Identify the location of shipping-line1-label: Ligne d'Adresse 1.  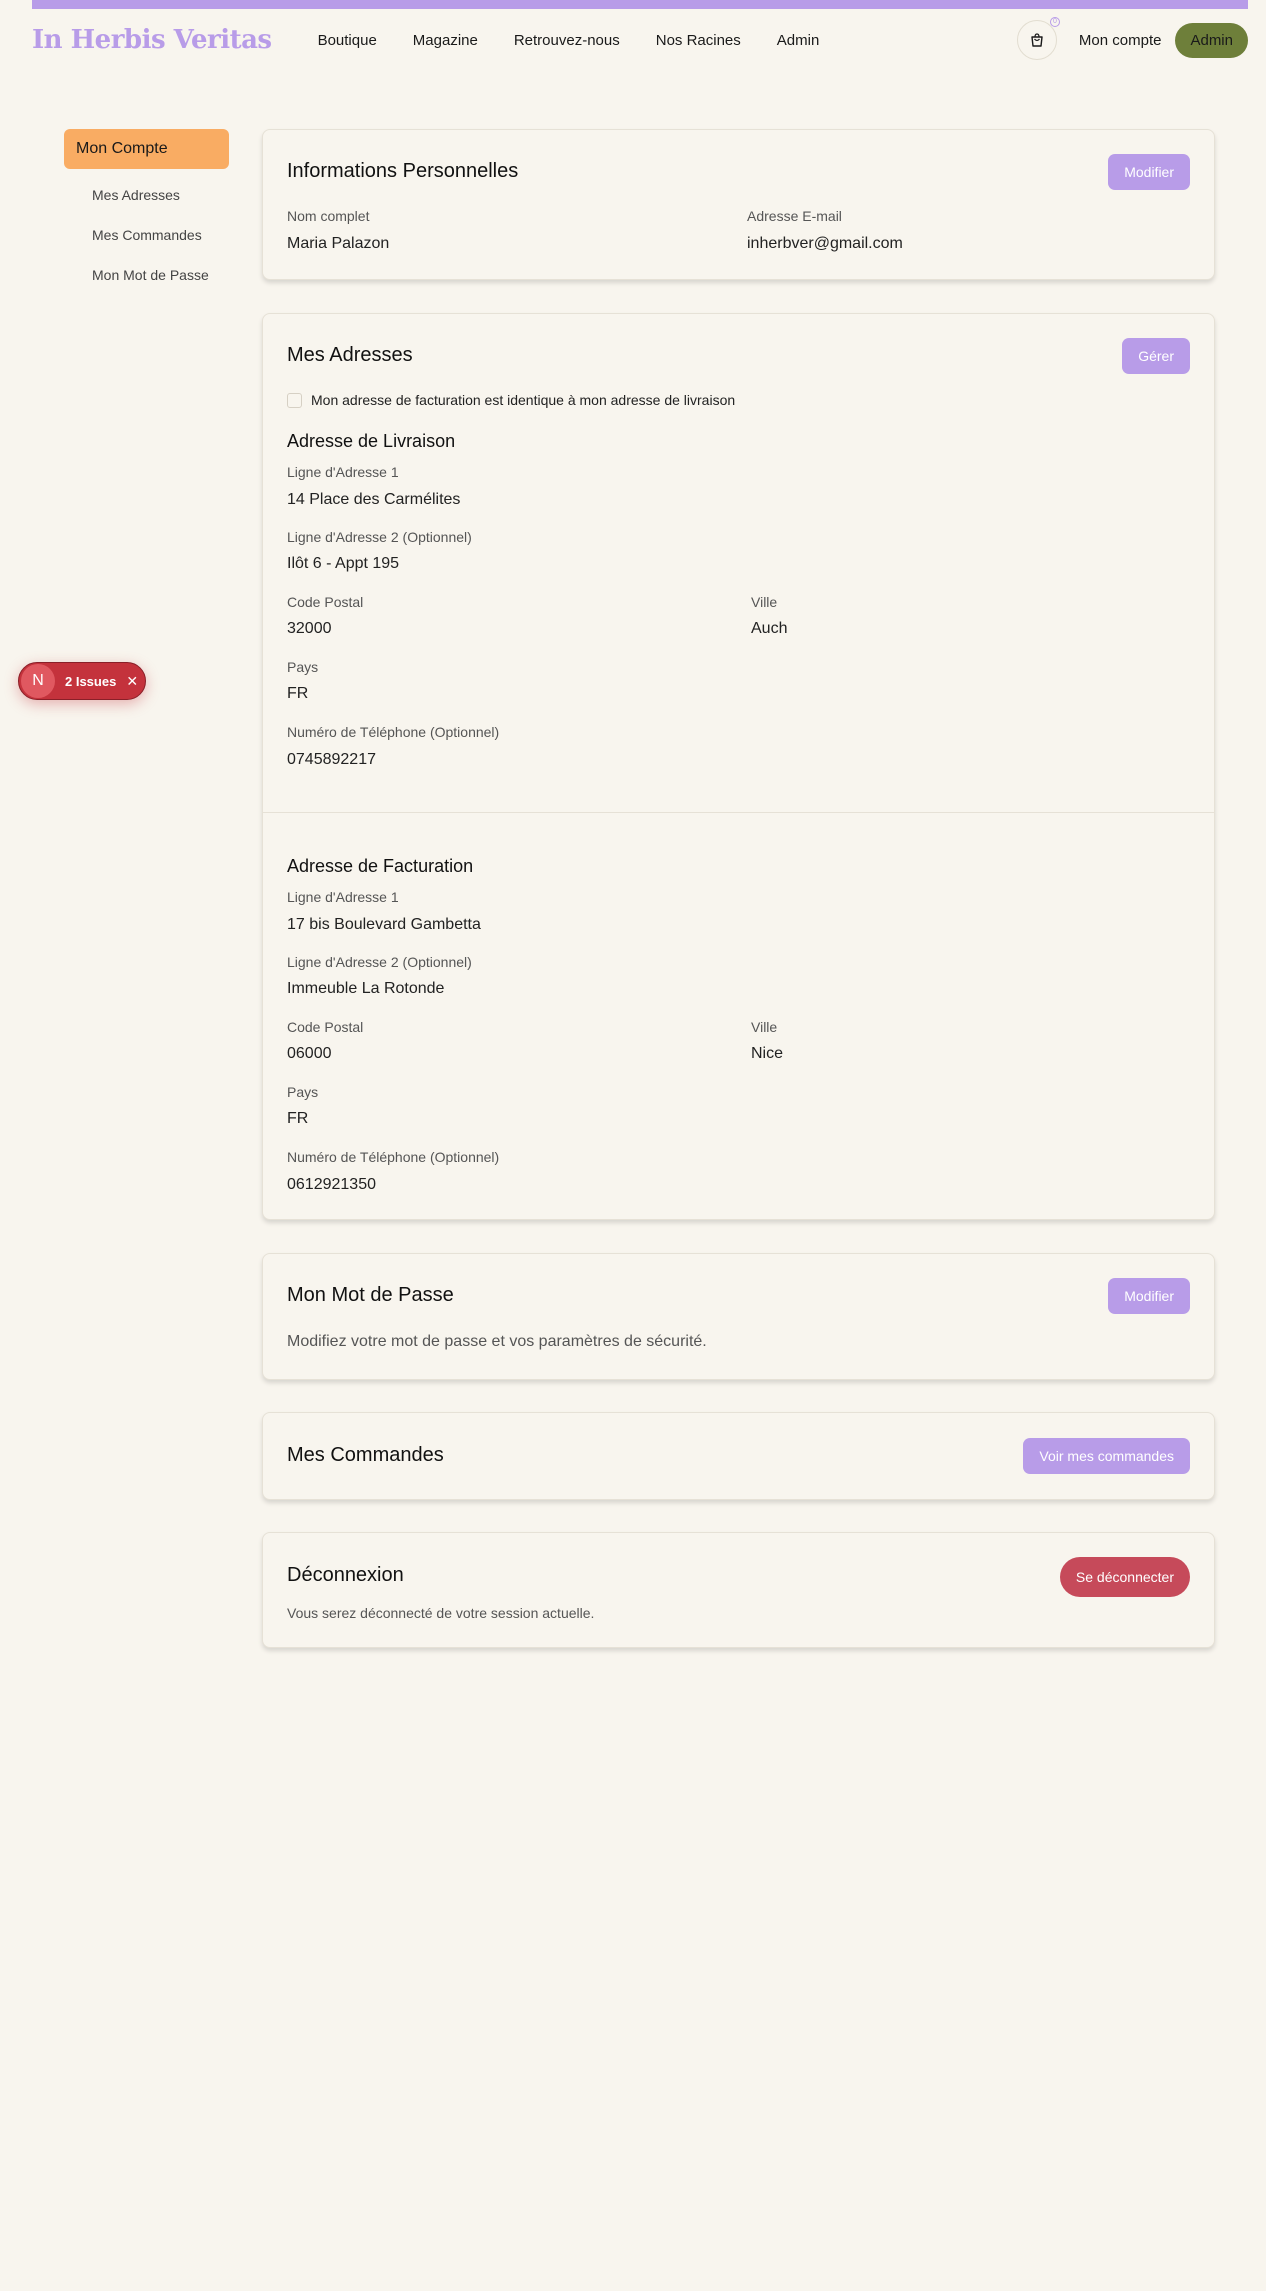
(343, 472).